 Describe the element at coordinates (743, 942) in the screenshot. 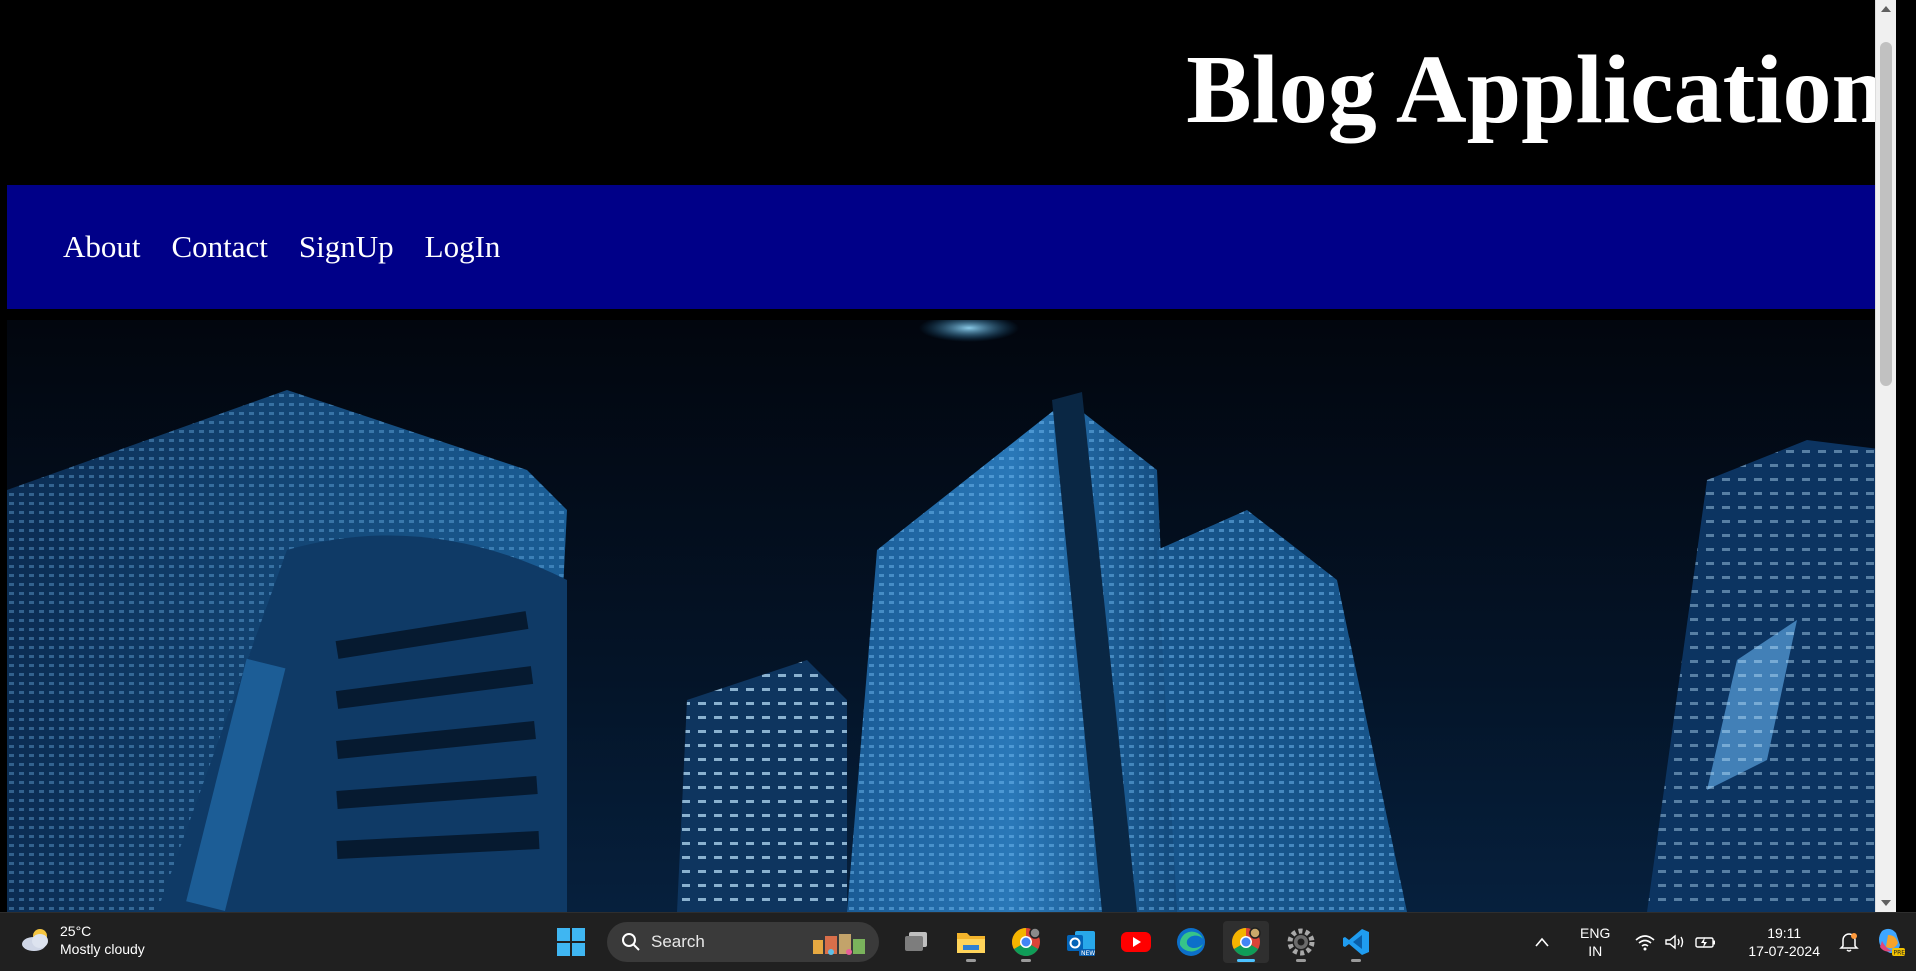

I see `taskbar-search-input: Search` at that location.